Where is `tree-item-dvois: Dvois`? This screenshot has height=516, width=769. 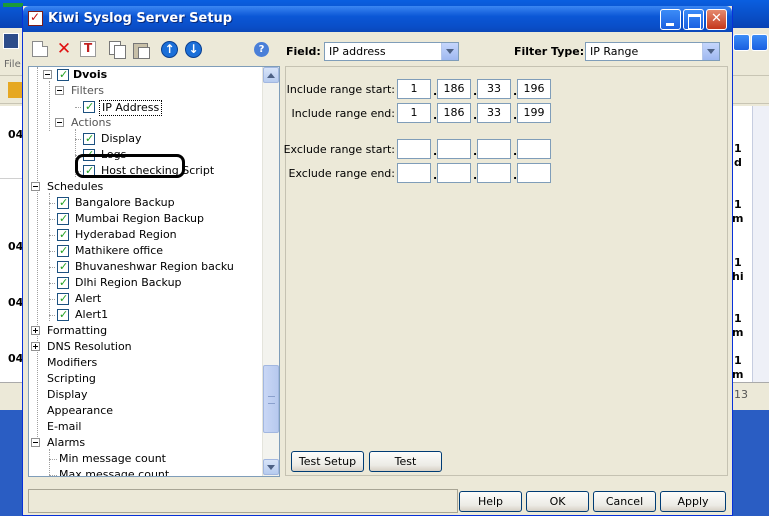 tree-item-dvois: Dvois is located at coordinates (143, 75).